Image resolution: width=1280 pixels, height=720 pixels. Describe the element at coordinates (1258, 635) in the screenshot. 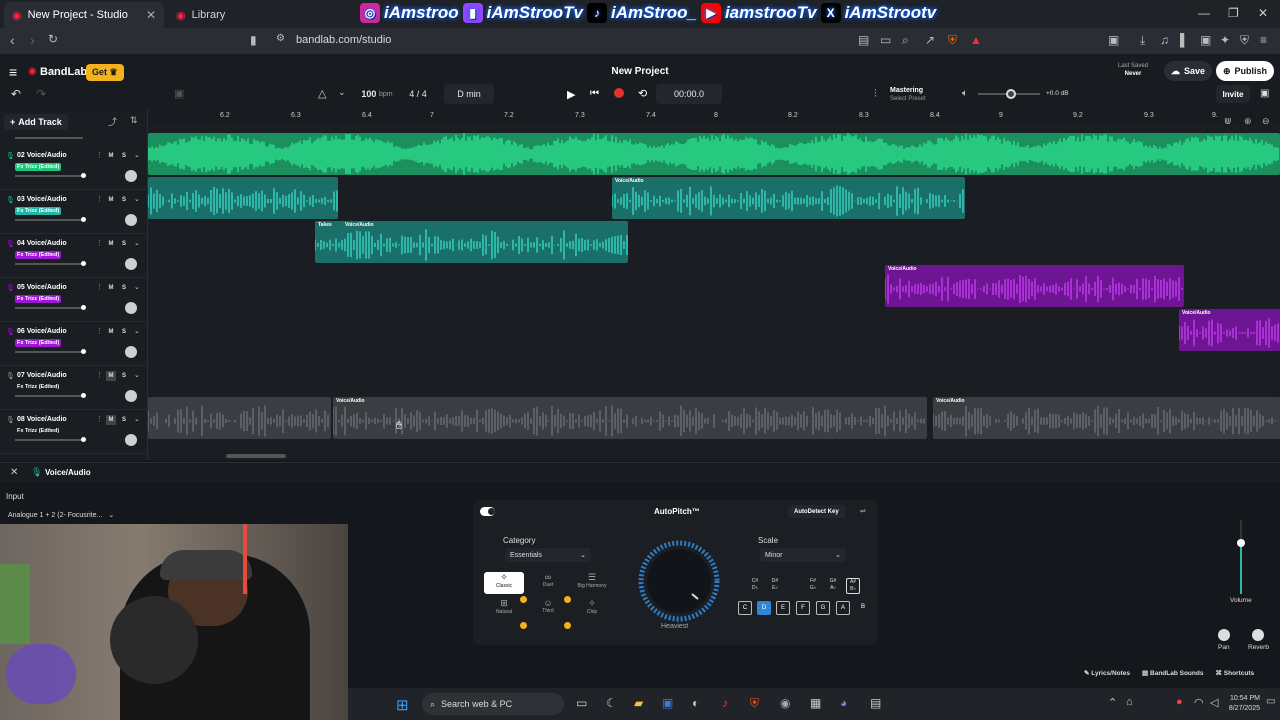

I see `reverb-knob` at that location.